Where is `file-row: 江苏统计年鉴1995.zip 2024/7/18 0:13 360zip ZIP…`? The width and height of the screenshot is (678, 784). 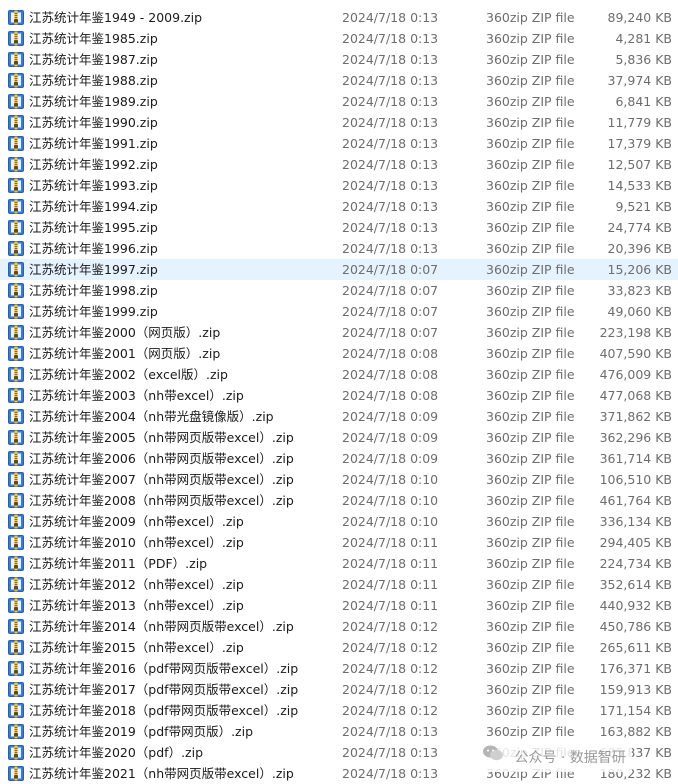
file-row: 江苏统计年鉴1995.zip 2024/7/18 0:13 360zip ZIP… is located at coordinates (339, 227).